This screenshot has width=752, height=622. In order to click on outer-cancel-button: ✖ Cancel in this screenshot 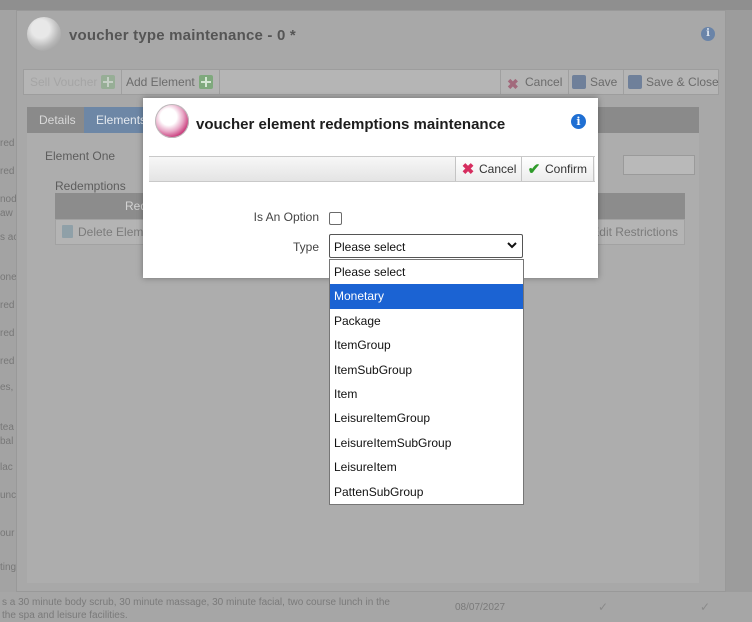, I will do `click(535, 82)`.